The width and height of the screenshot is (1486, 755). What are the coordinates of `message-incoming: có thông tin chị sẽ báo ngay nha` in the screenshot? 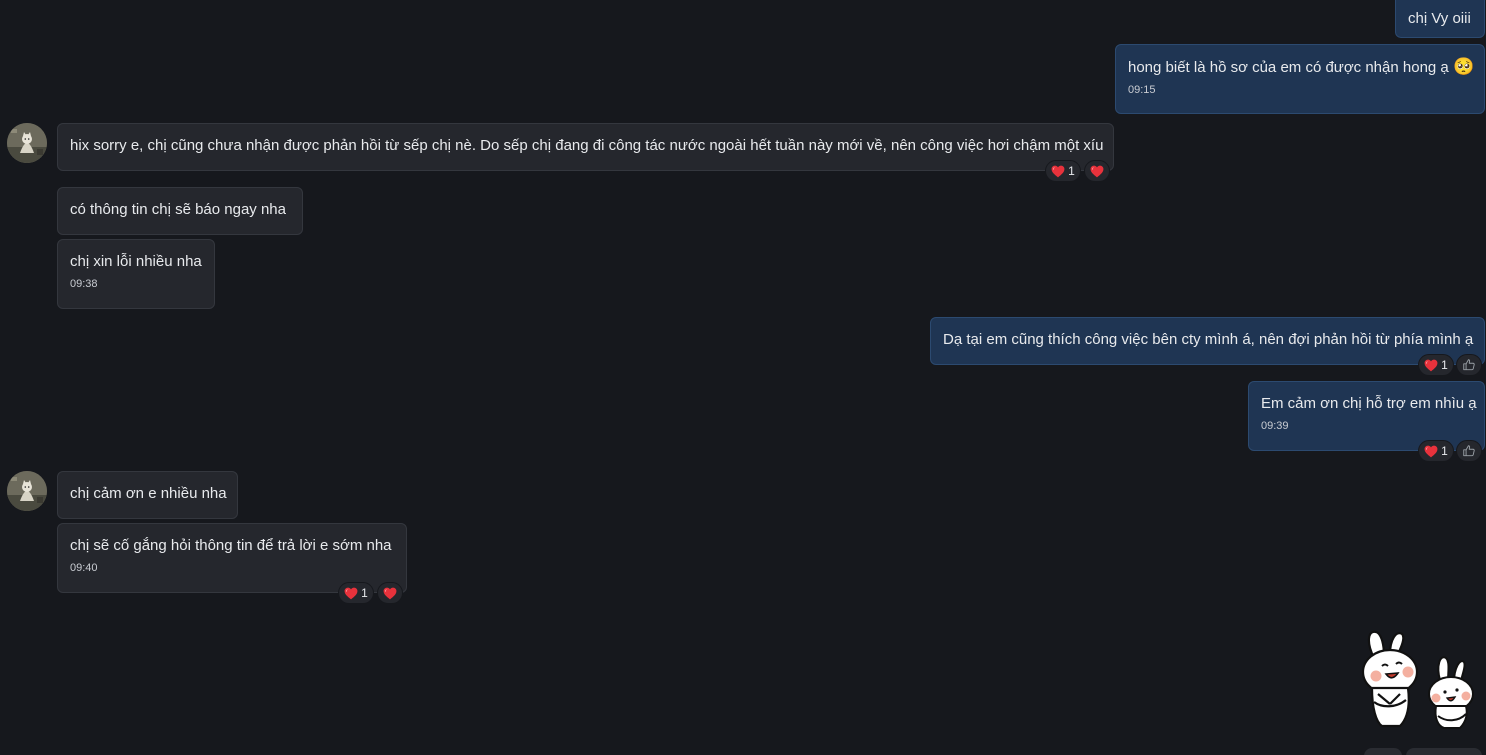 It's located at (180, 211).